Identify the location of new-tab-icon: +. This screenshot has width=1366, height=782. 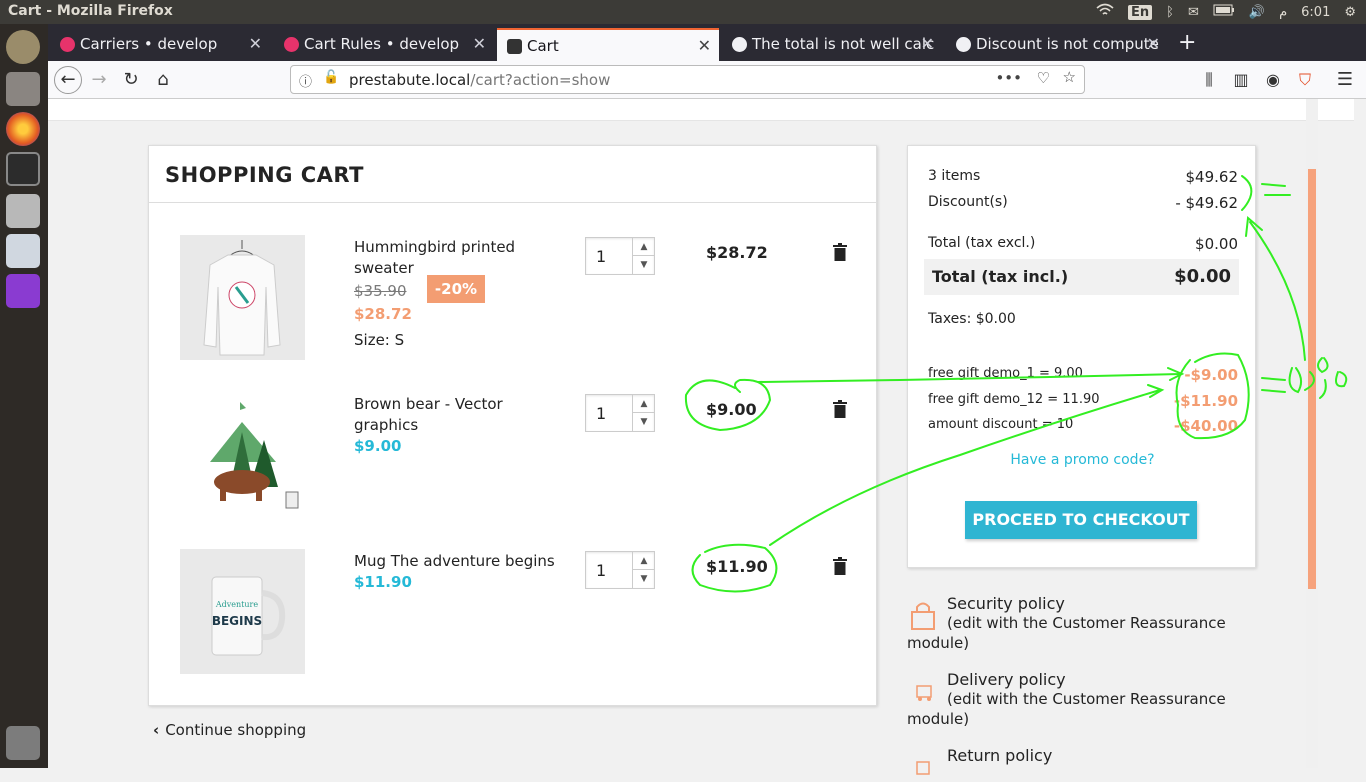
(1187, 42).